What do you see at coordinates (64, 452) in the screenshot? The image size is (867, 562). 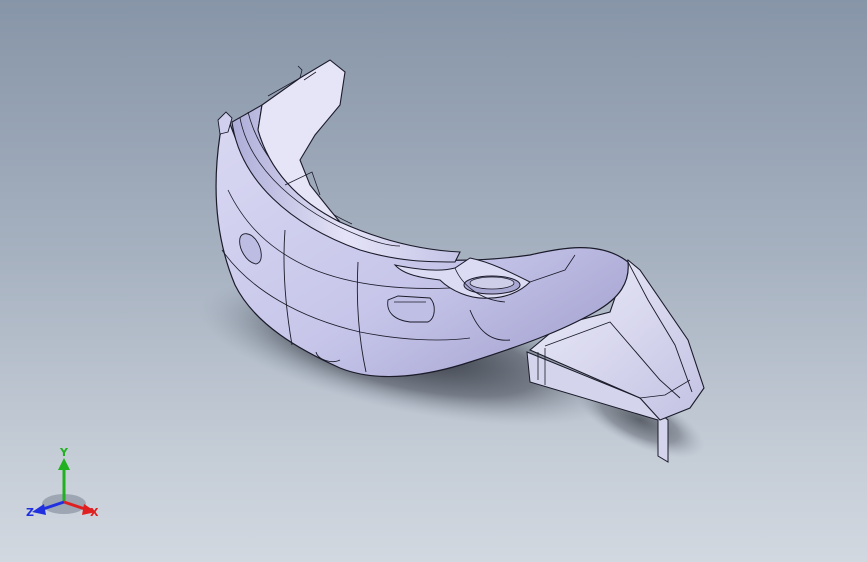 I see `y-axis-label: Y` at bounding box center [64, 452].